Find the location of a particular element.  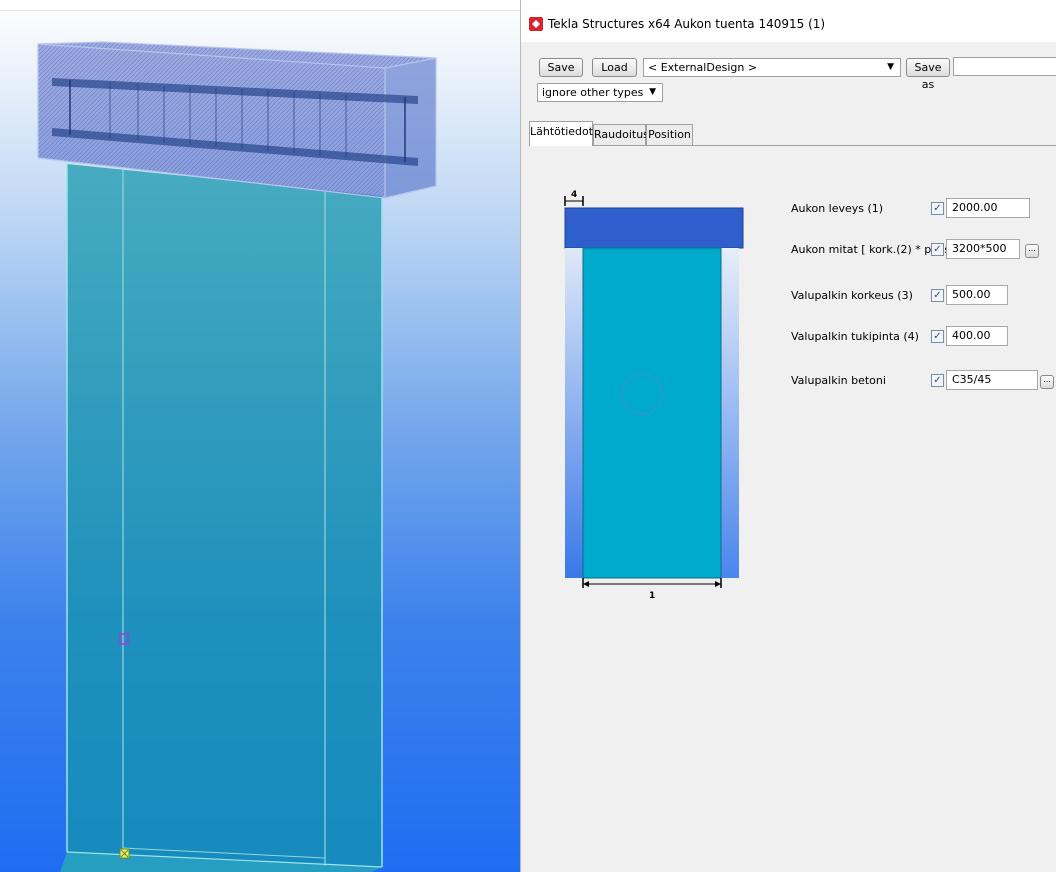

param-input-valupalkin-korkeus: 500.00 is located at coordinates (977, 295).